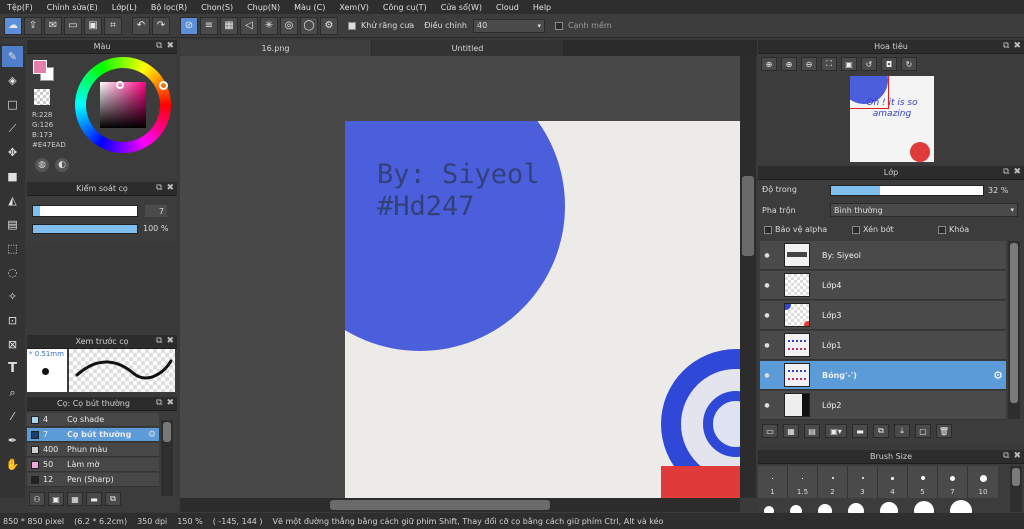 Image resolution: width=1024 pixels, height=529 pixels. Describe the element at coordinates (944, 431) in the screenshot. I see `delete-layer-icon: 🗑` at that location.